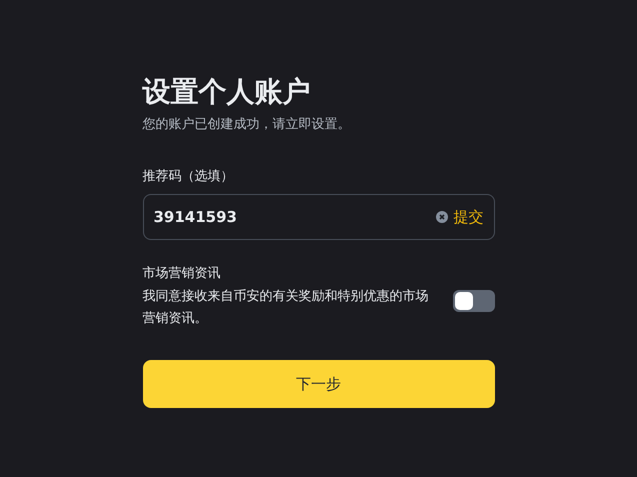  Describe the element at coordinates (227, 92) in the screenshot. I see `page-title: 设置个人账户` at that location.